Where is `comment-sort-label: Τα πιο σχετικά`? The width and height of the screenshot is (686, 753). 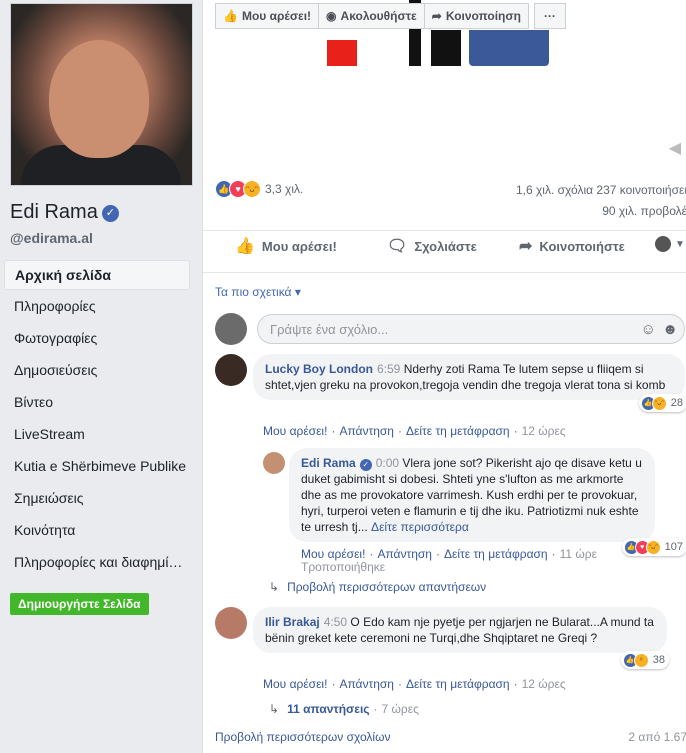
comment-sort-label: Τα πιο σχετικά is located at coordinates (253, 292).